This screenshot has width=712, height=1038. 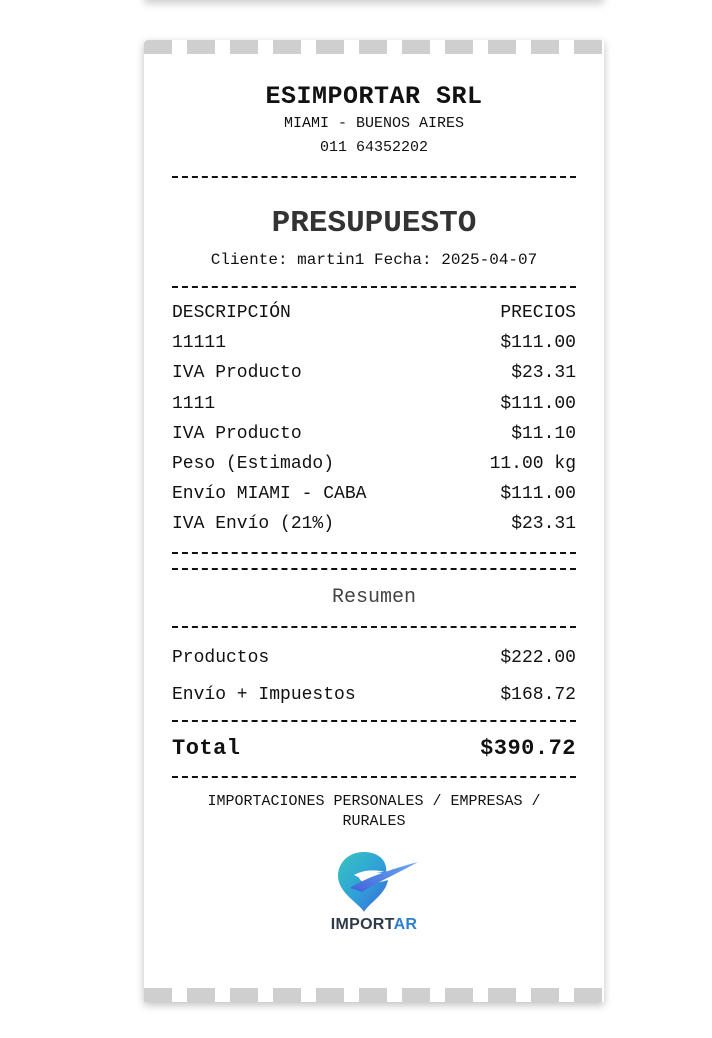 I want to click on summary-value: $222.00, so click(x=538, y=657).